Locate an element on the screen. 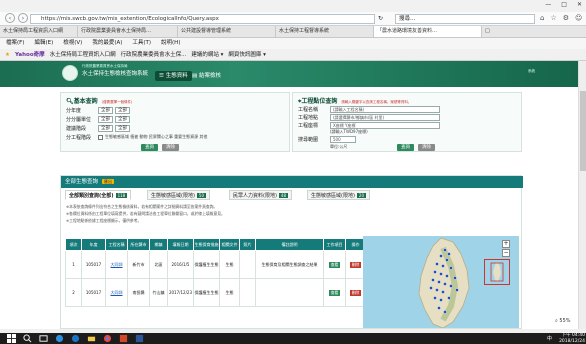  menu-tools: 工具(T) is located at coordinates (141, 43).